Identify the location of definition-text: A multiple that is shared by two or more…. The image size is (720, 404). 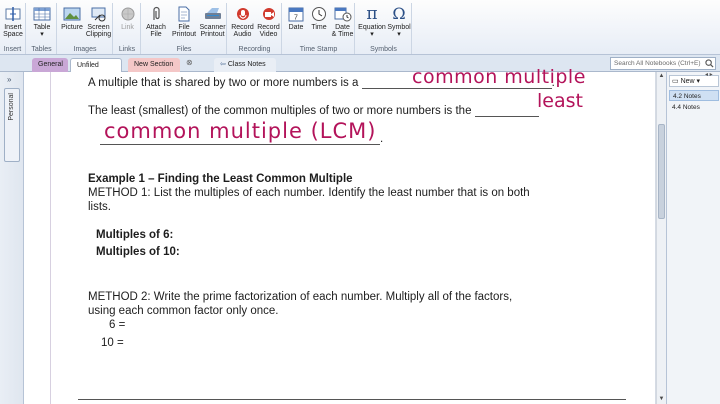
(223, 83).